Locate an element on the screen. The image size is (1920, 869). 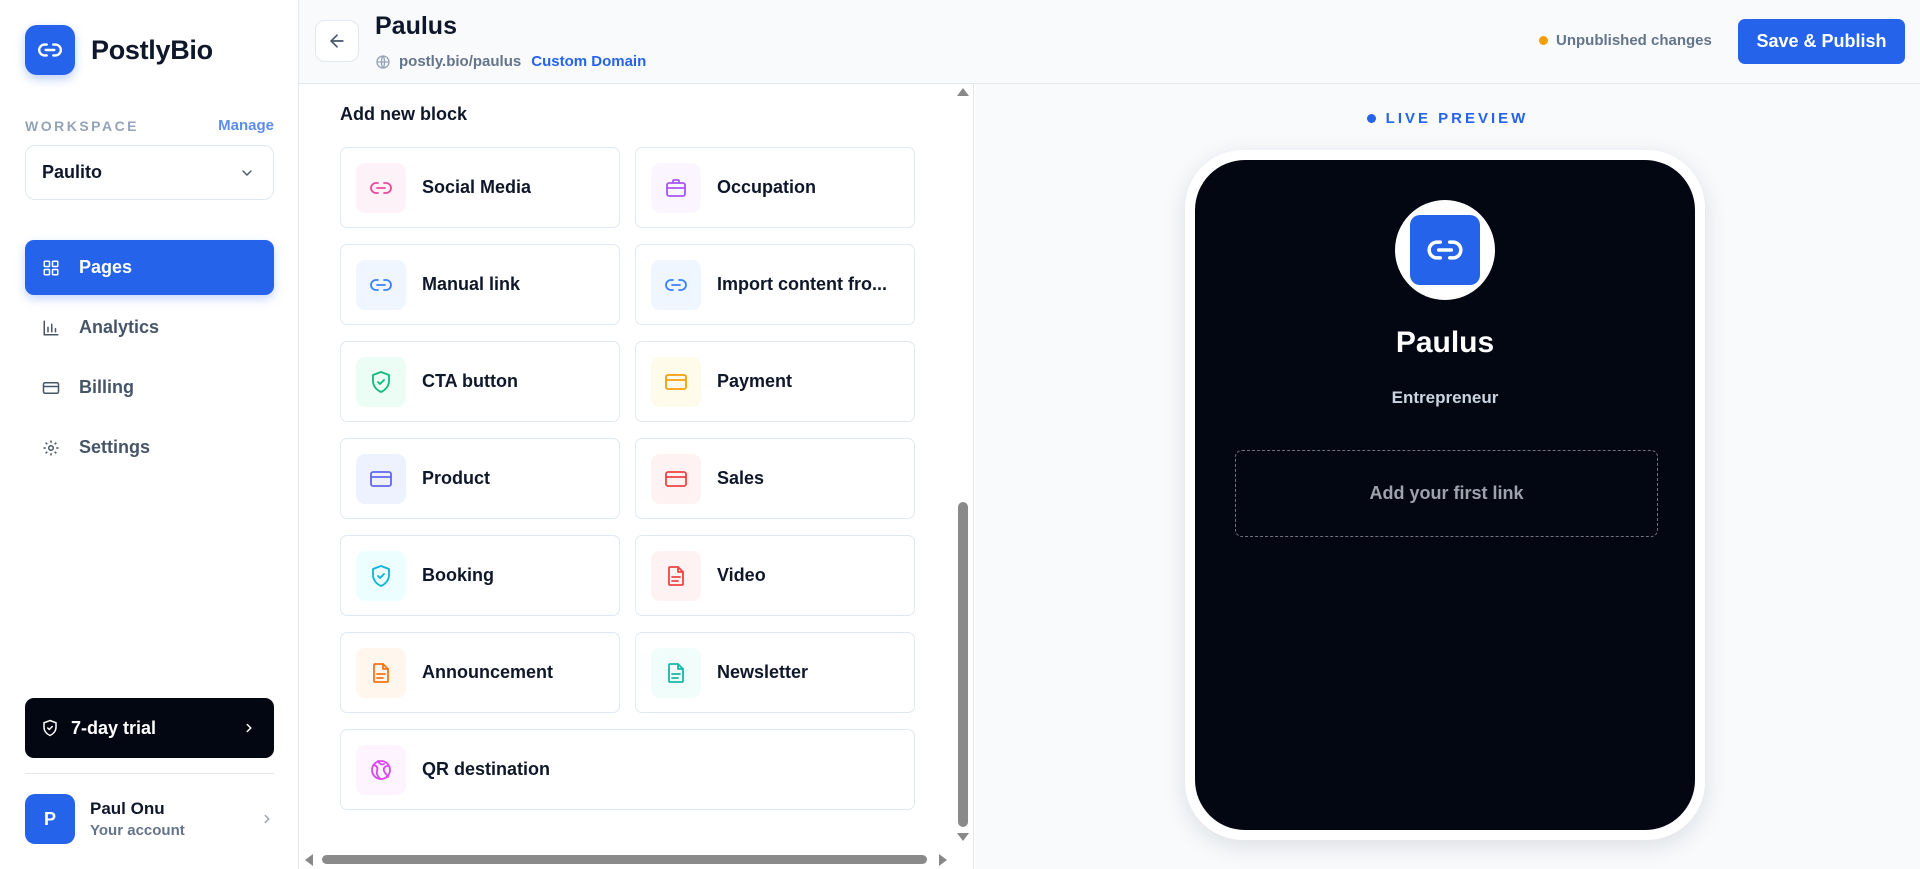
block-option: Video is located at coordinates (775, 575).